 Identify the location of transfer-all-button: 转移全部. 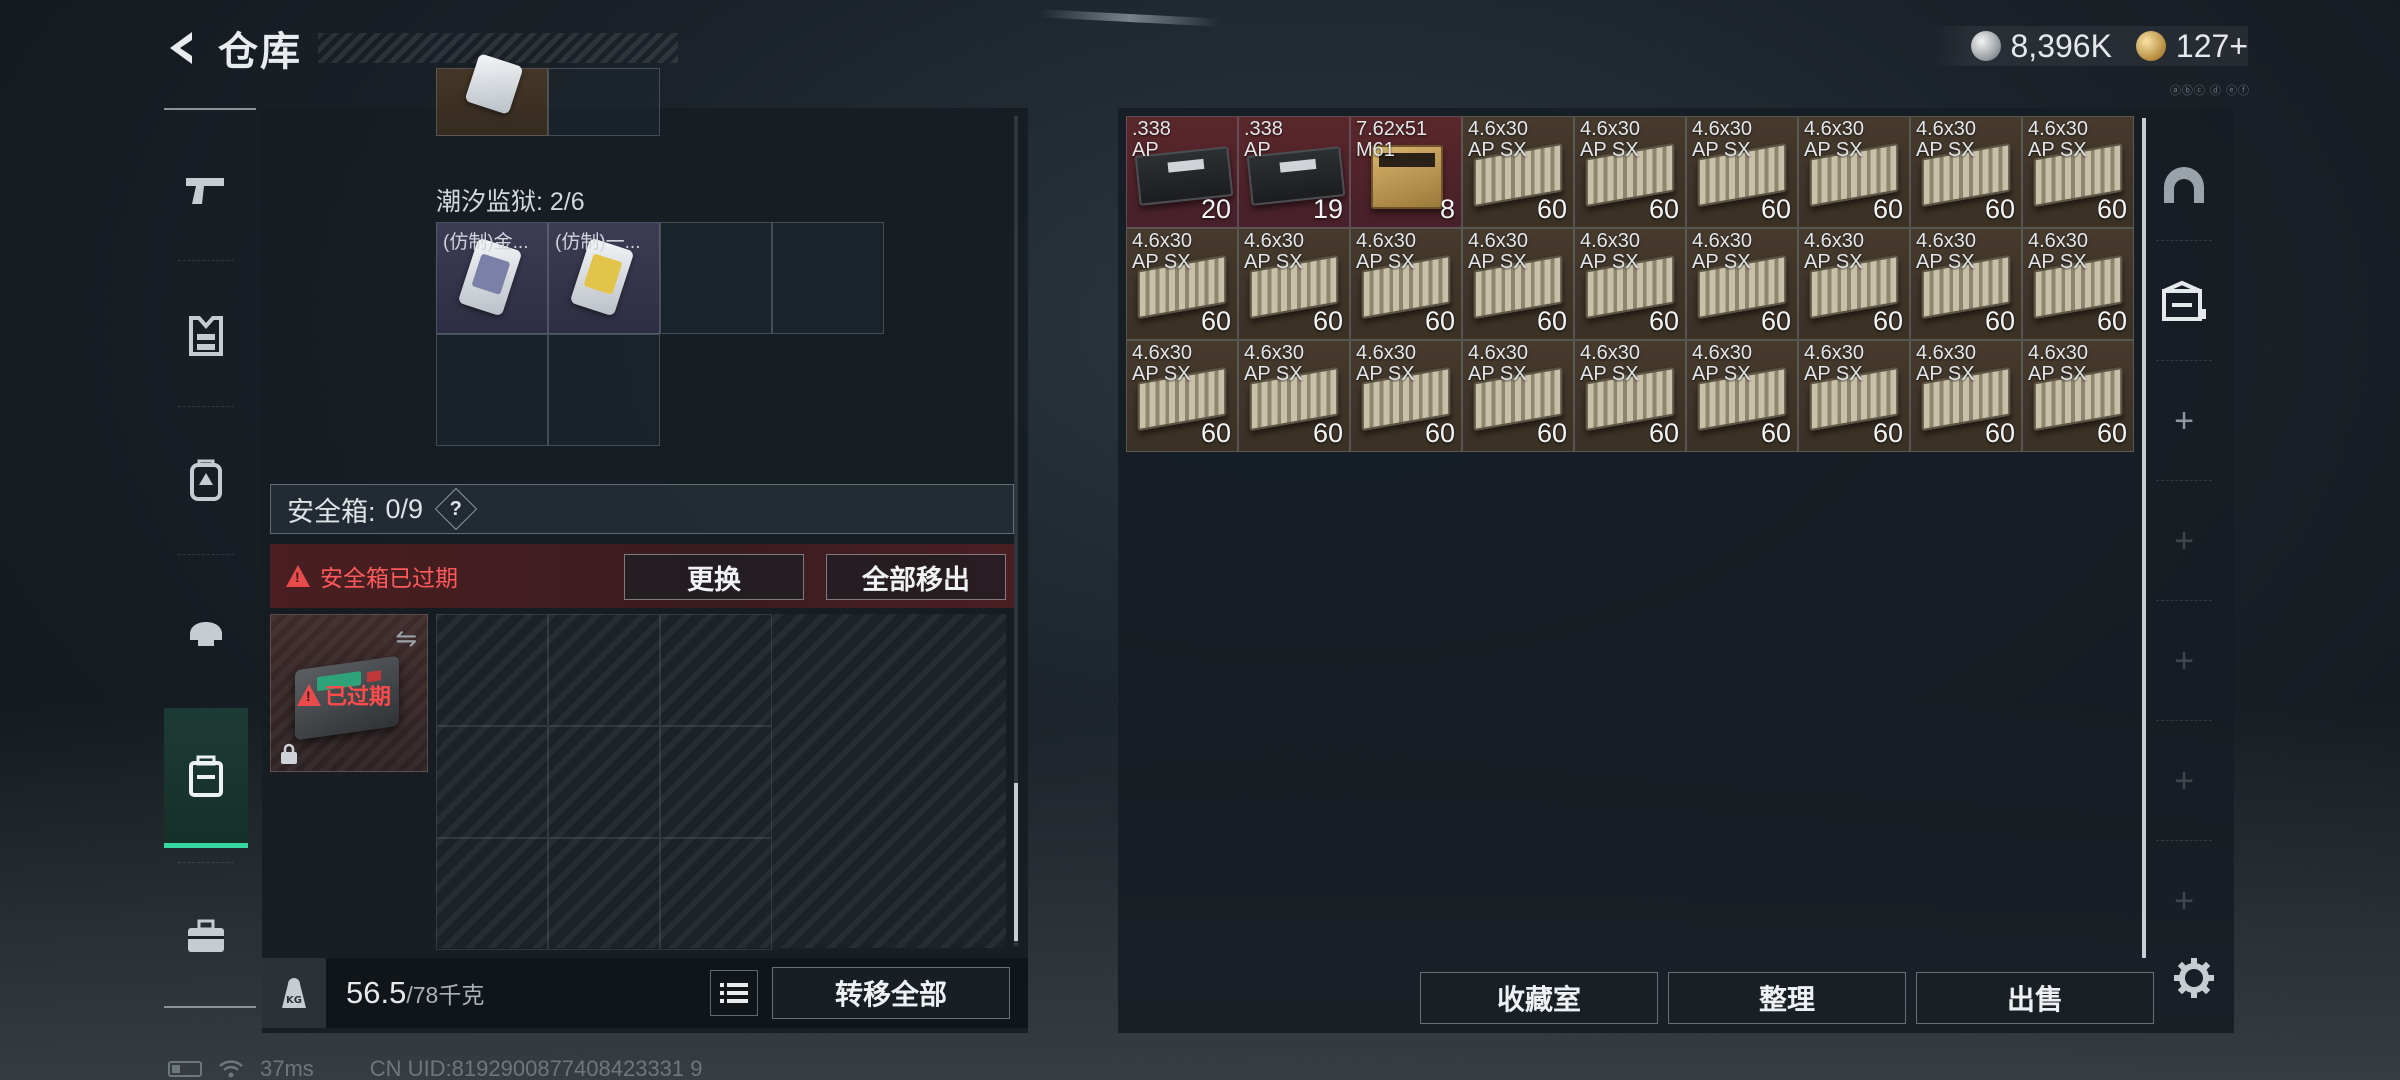
(891, 993).